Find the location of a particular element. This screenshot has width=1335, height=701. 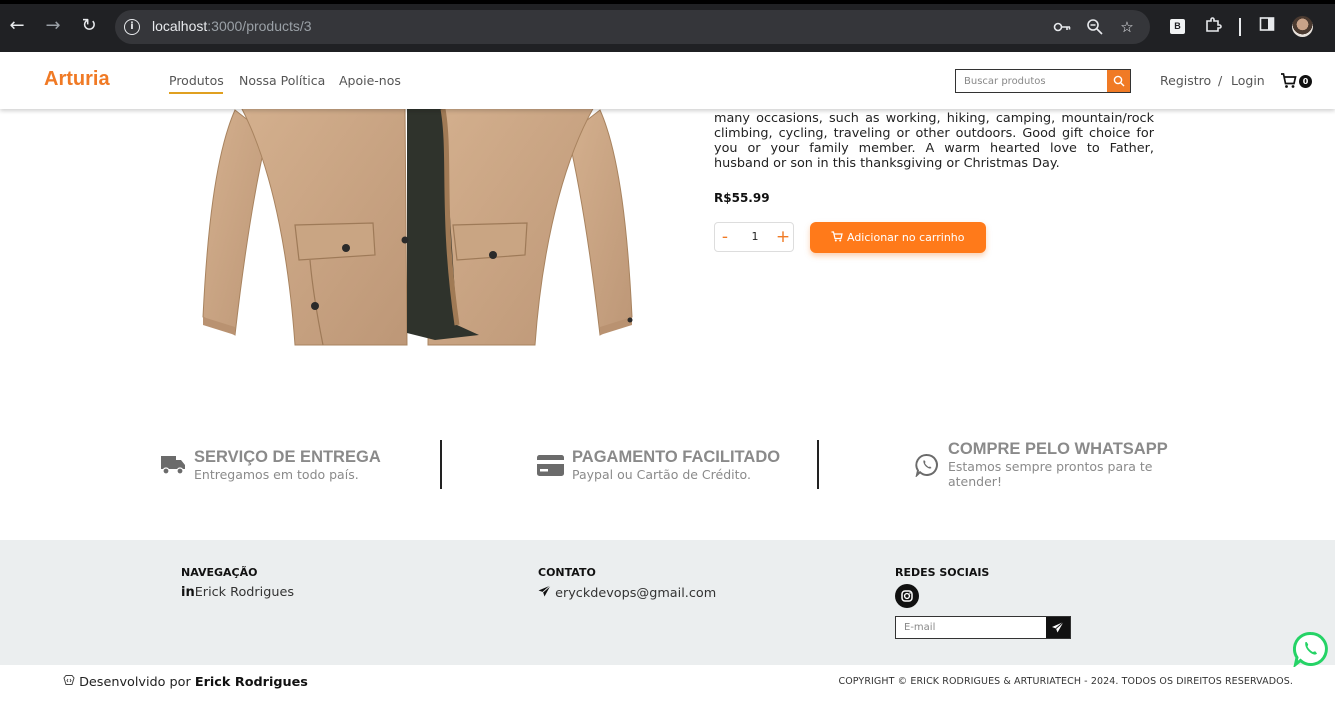

reload-icon: ↻ is located at coordinates (89, 26).